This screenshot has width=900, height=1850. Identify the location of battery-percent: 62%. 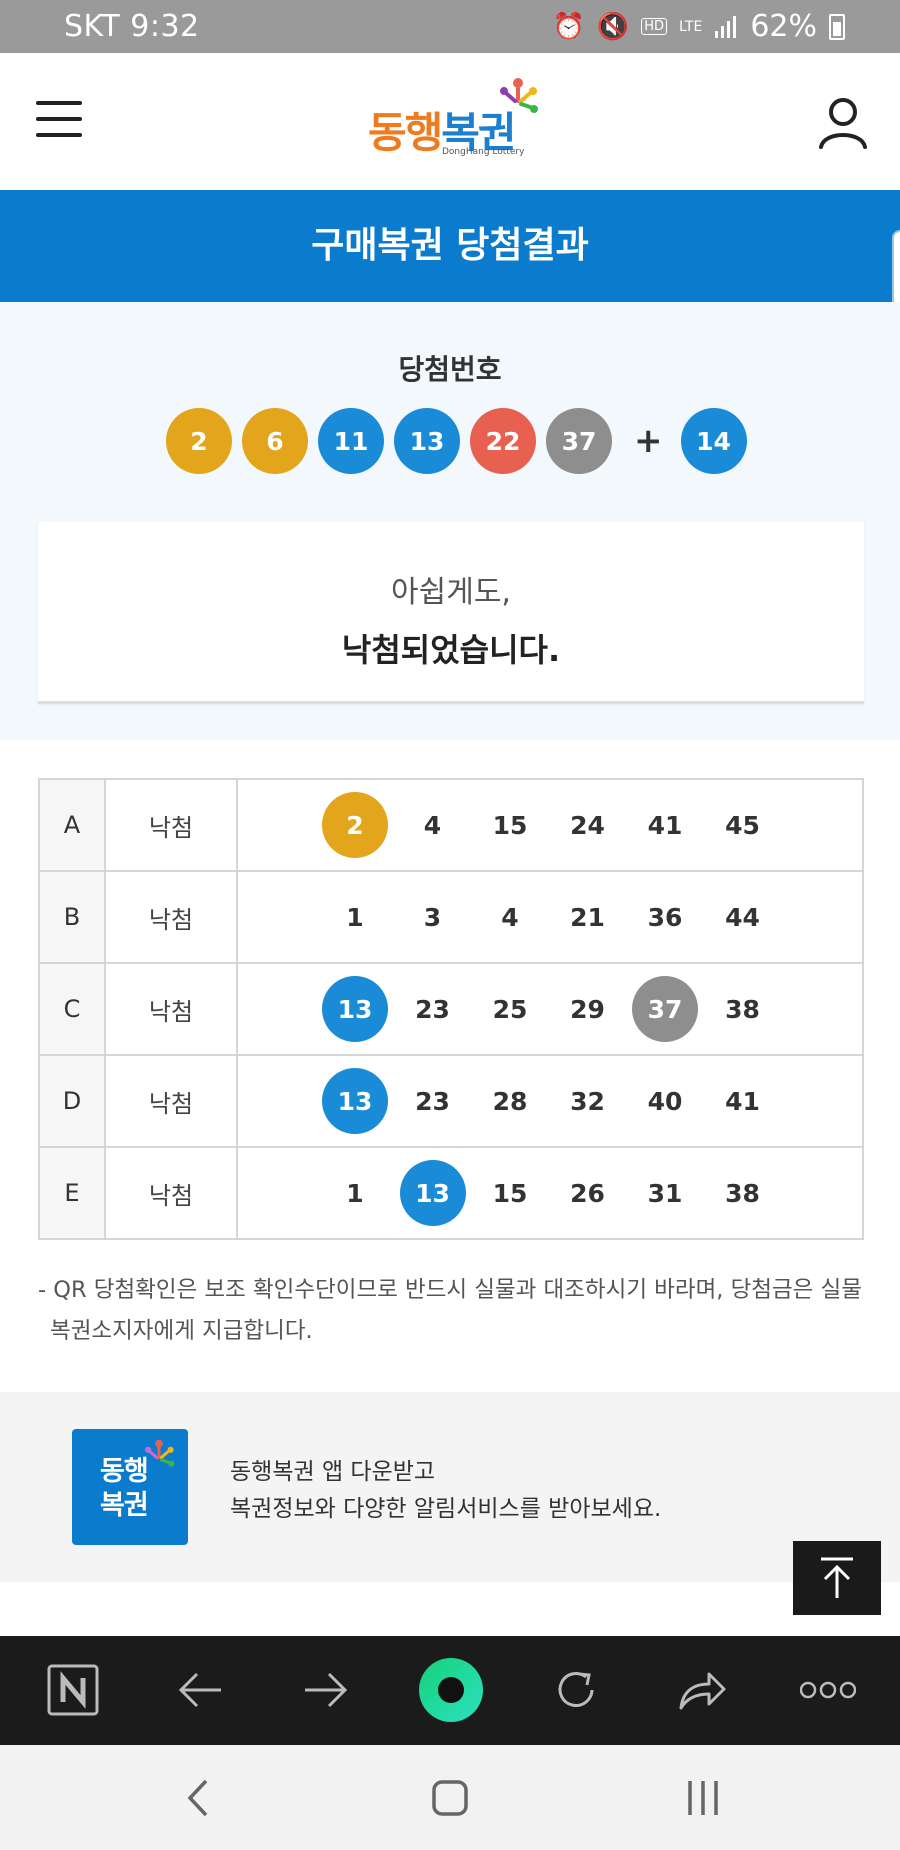
(783, 26).